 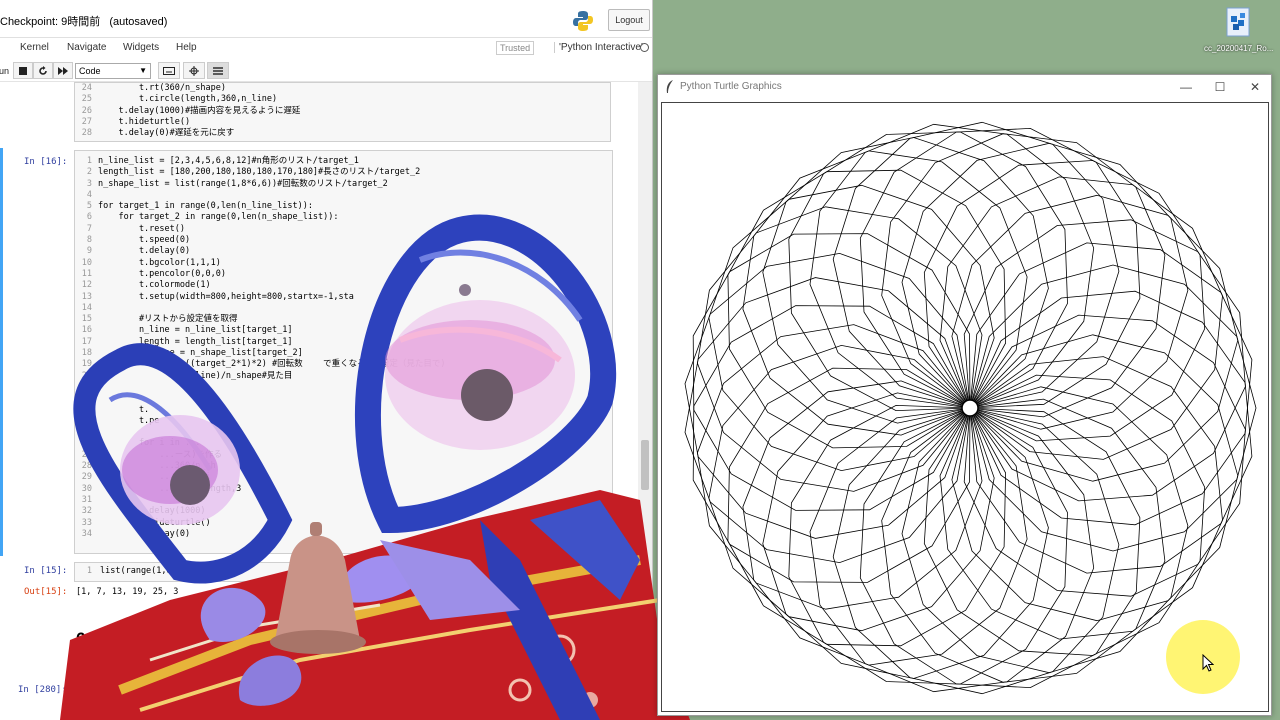 What do you see at coordinates (598, 47) in the screenshot?
I see `kernel-name: 'Python Interactive'` at bounding box center [598, 47].